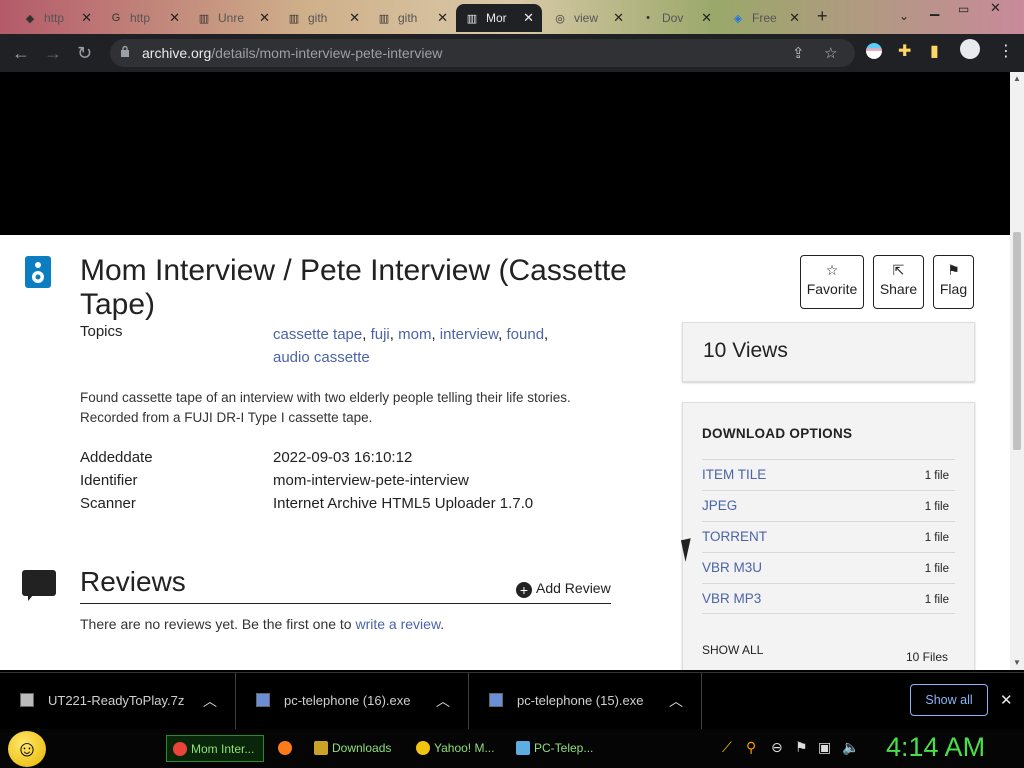  I want to click on taskbar-clock: 4:14 AM, so click(935, 747).